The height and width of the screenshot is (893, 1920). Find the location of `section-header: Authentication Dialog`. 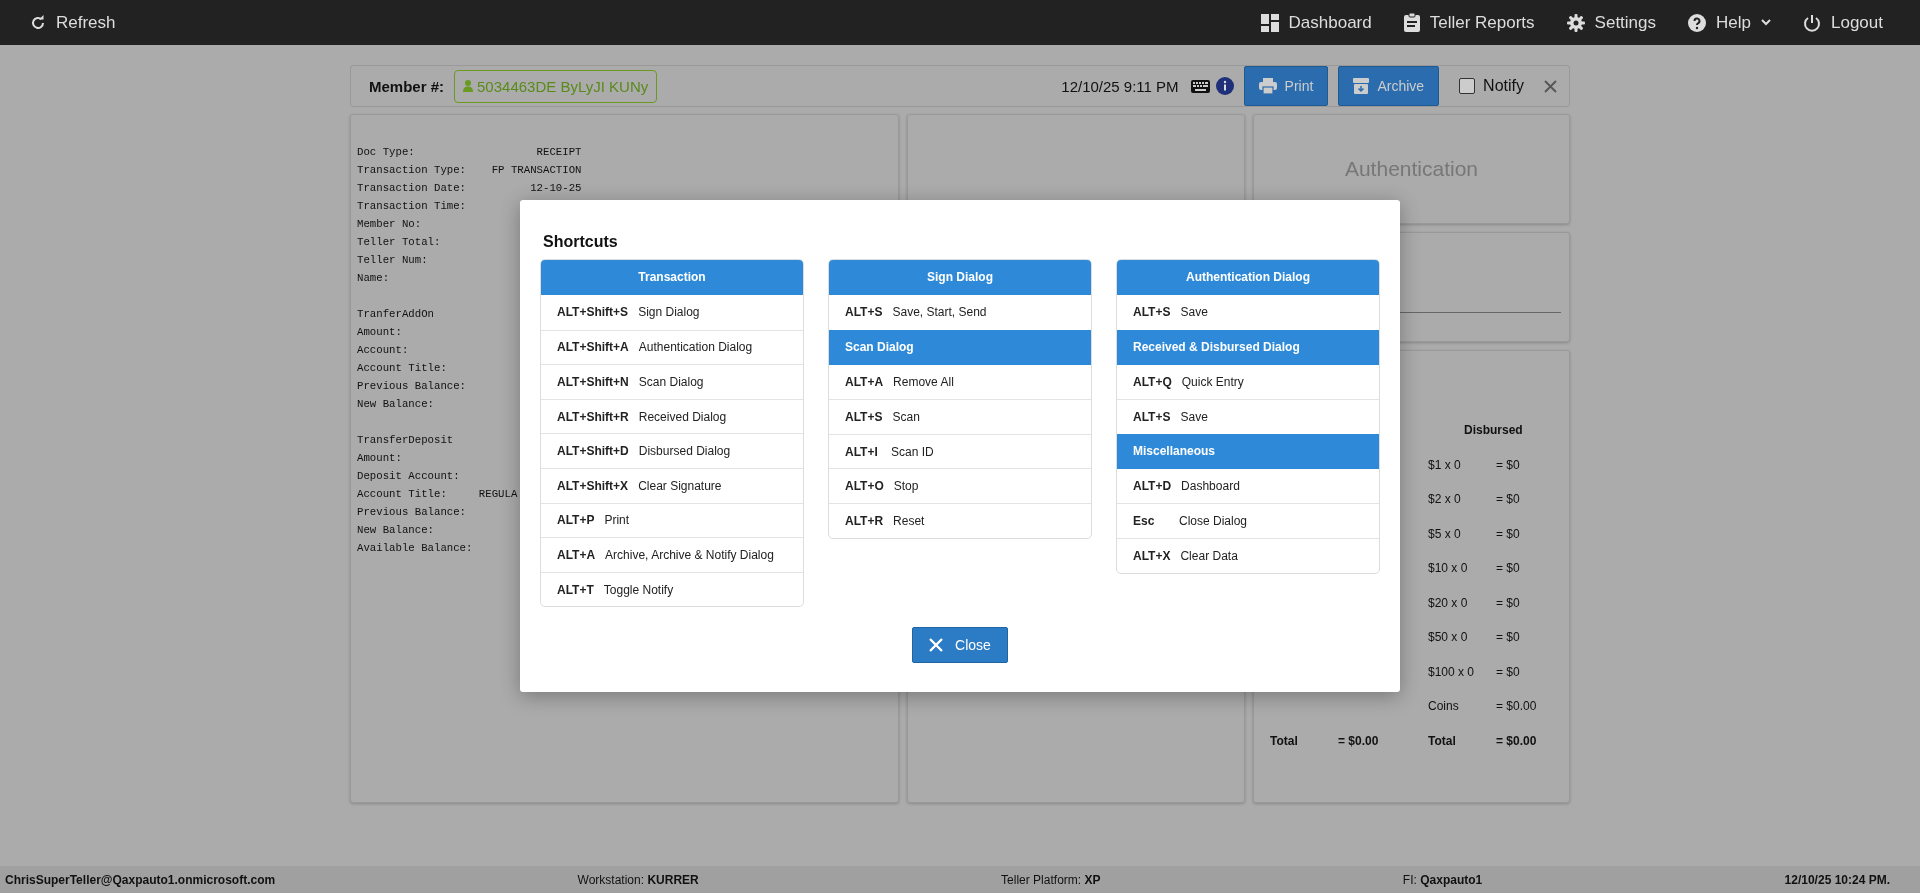

section-header: Authentication Dialog is located at coordinates (1248, 277).